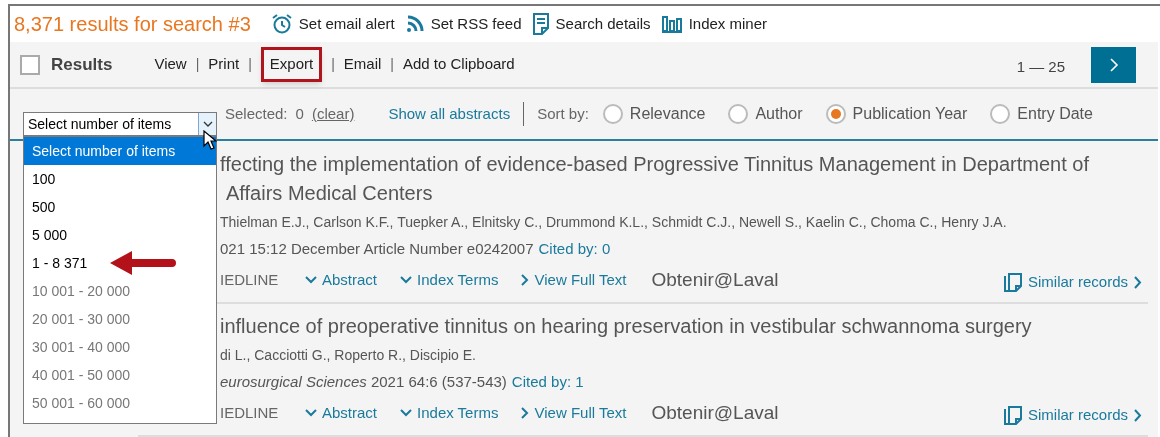 This screenshot has width=1160, height=437. Describe the element at coordinates (591, 24) in the screenshot. I see `header-action-link: Search details` at that location.